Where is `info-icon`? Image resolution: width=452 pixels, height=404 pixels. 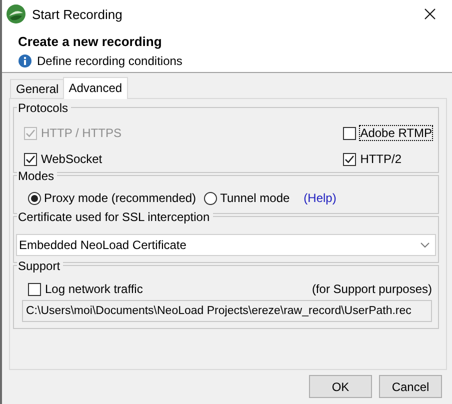 info-icon is located at coordinates (25, 61).